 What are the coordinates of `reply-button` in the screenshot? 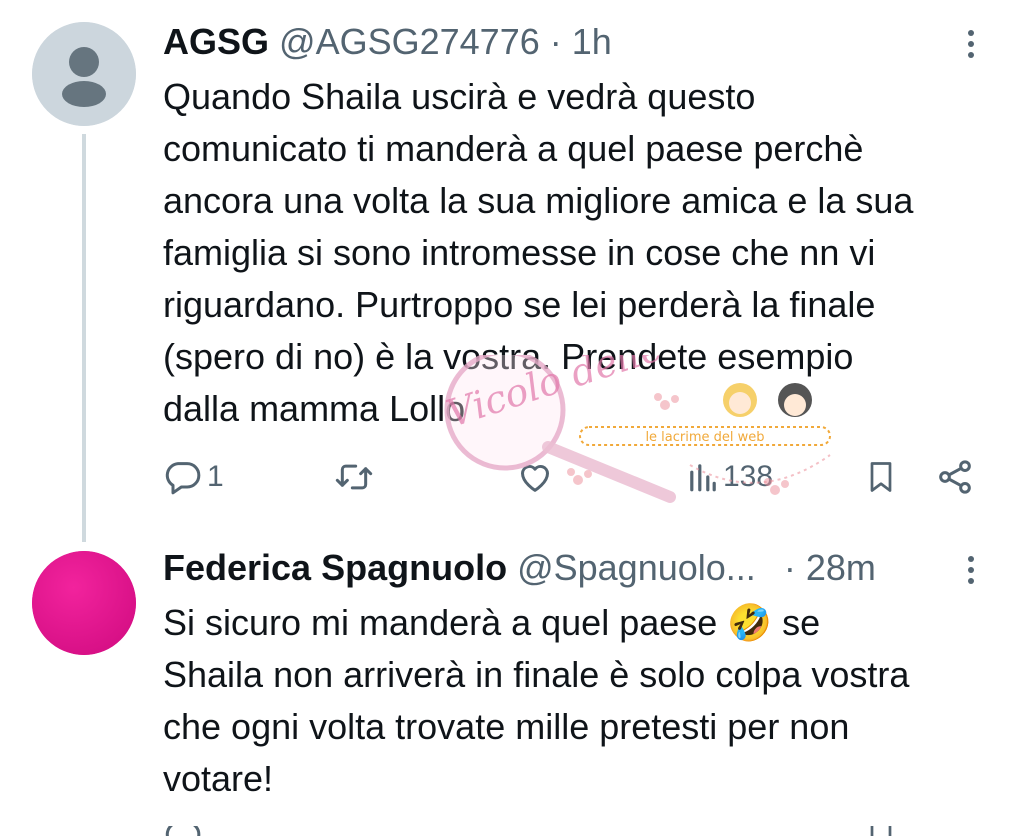 It's located at (183, 831).